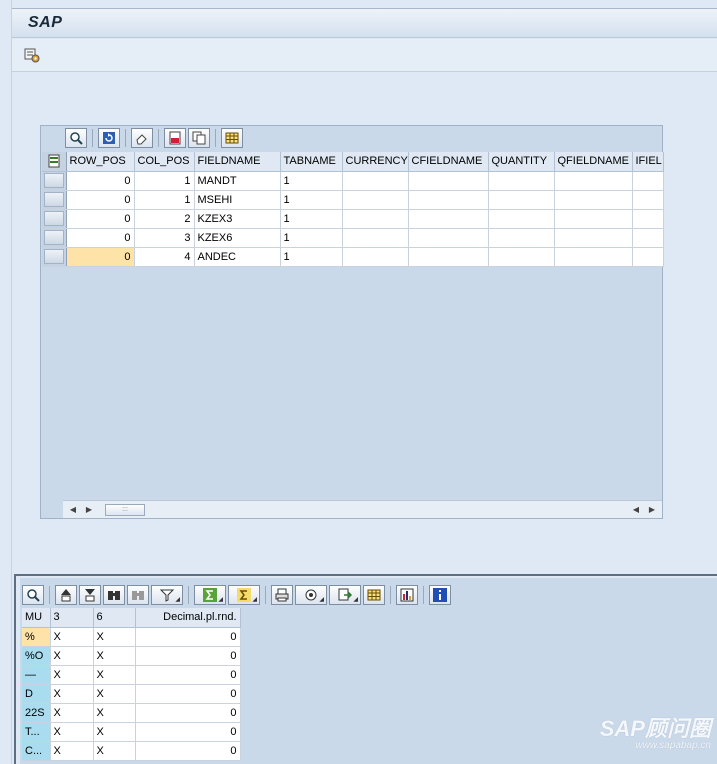 This screenshot has width=717, height=764. I want to click on column-header: IFIEL, so click(648, 162).